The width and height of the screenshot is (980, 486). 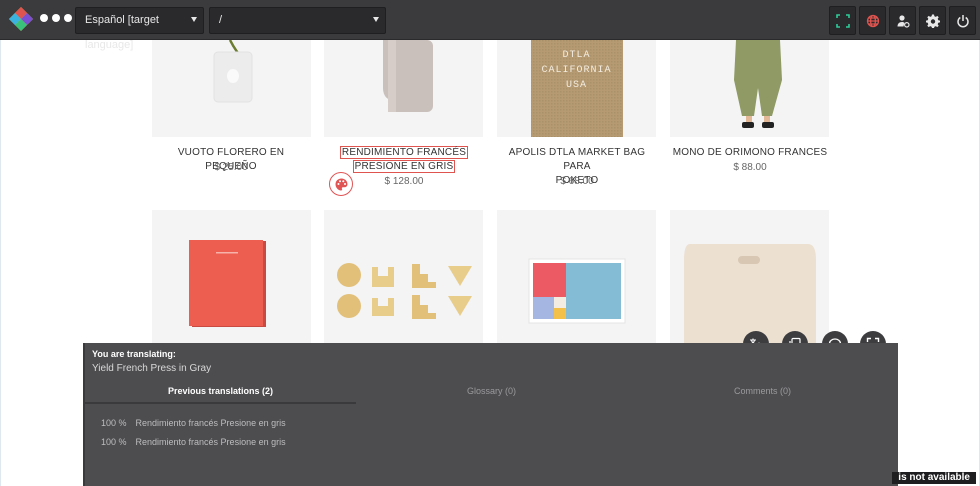 I want to click on bag-print: DTLA CALIFORNIA USA, so click(x=576, y=70).